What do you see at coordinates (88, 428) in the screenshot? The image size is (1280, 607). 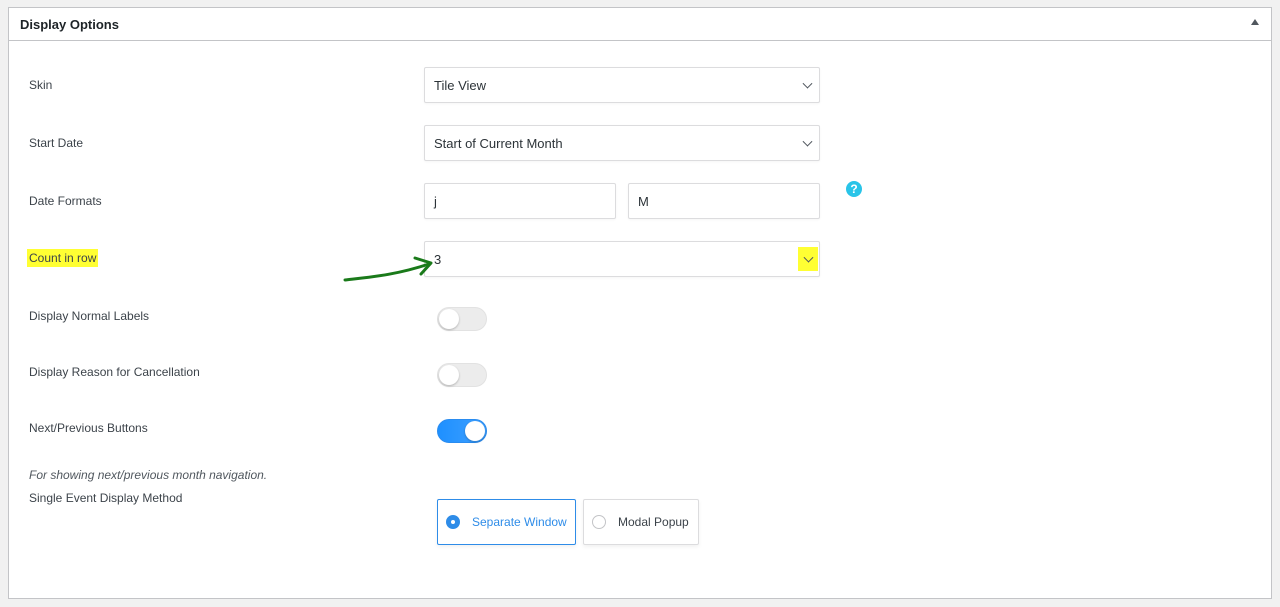 I see `next-previous-buttons-label: Next/Previous Buttons` at bounding box center [88, 428].